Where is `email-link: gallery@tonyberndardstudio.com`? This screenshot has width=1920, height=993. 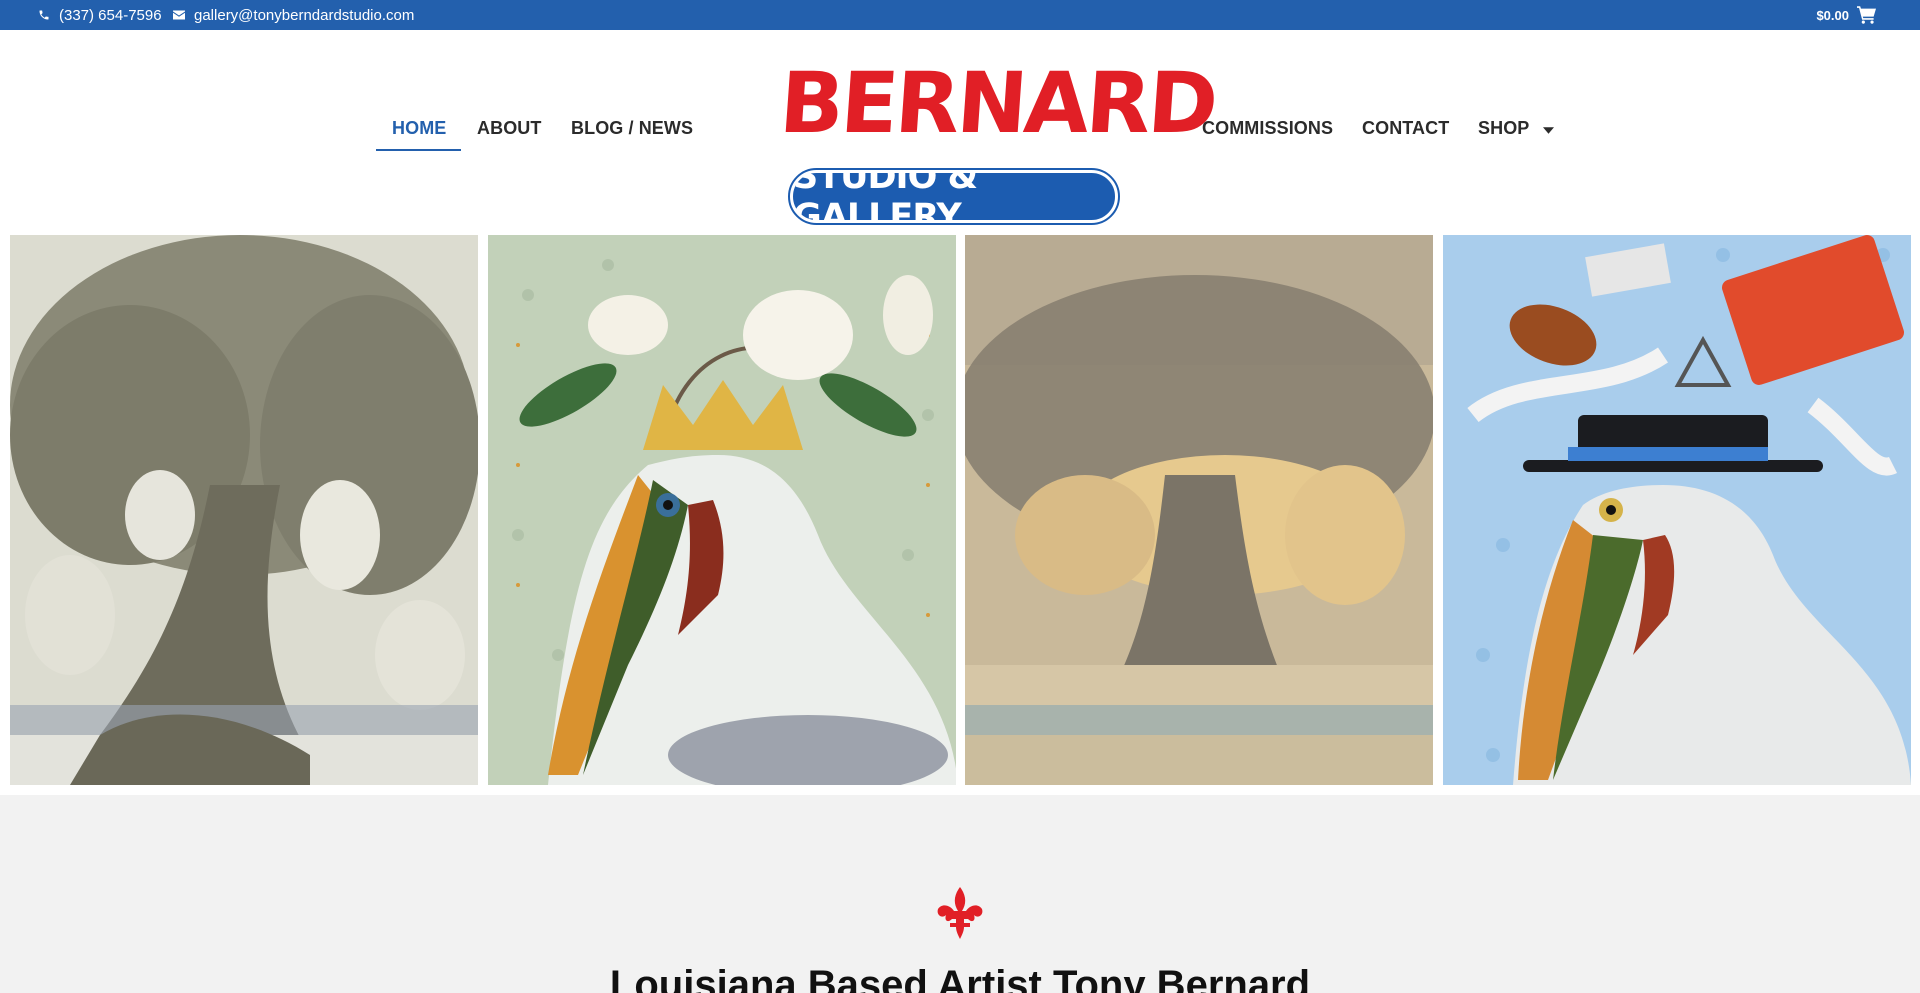 email-link: gallery@tonyberndardstudio.com is located at coordinates (293, 15).